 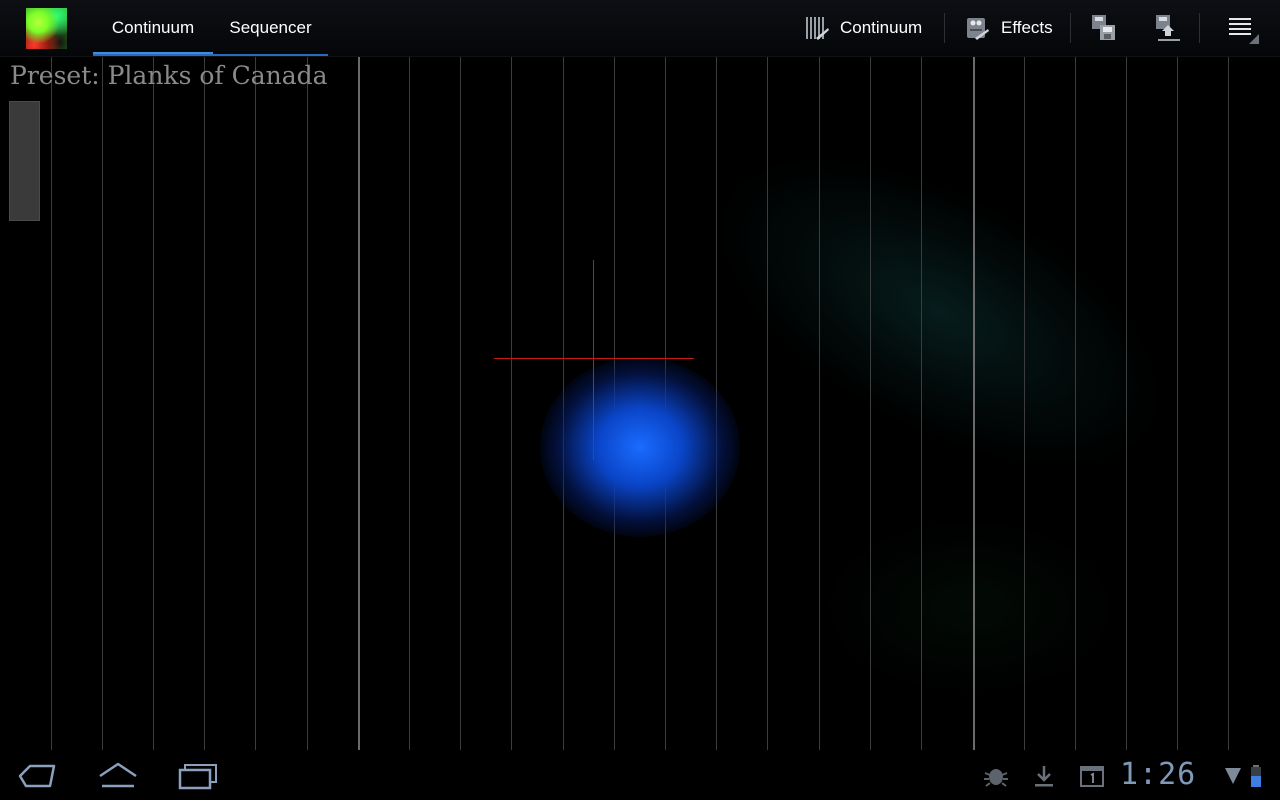 I want to click on status-clock: 1:26, so click(x=1158, y=775).